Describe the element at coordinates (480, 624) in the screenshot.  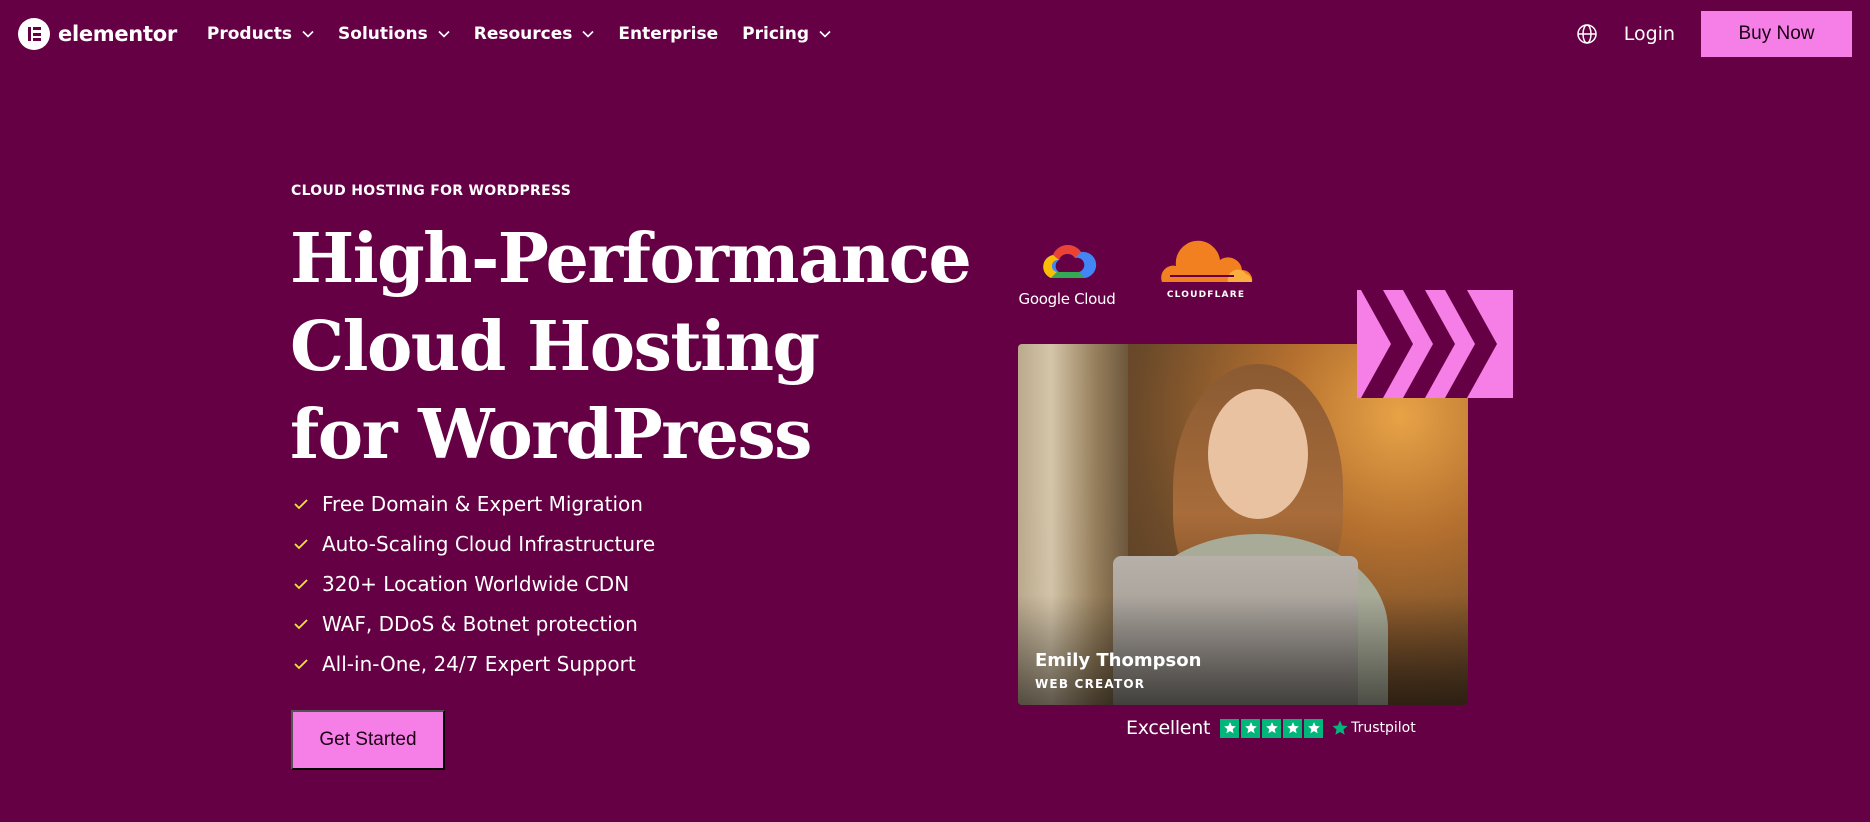
I see `feature-text: WAF, DDoS & Botnet protection` at that location.